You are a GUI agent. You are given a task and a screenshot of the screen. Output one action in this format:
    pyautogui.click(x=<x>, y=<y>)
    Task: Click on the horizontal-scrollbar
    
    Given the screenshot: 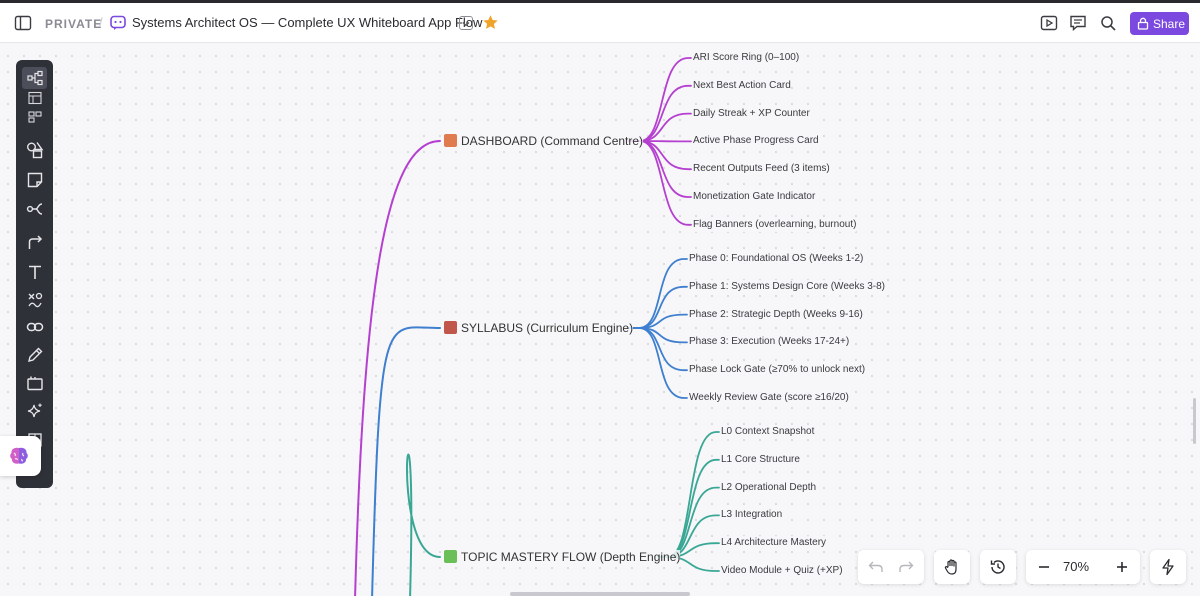 What is the action you would take?
    pyautogui.click(x=600, y=594)
    